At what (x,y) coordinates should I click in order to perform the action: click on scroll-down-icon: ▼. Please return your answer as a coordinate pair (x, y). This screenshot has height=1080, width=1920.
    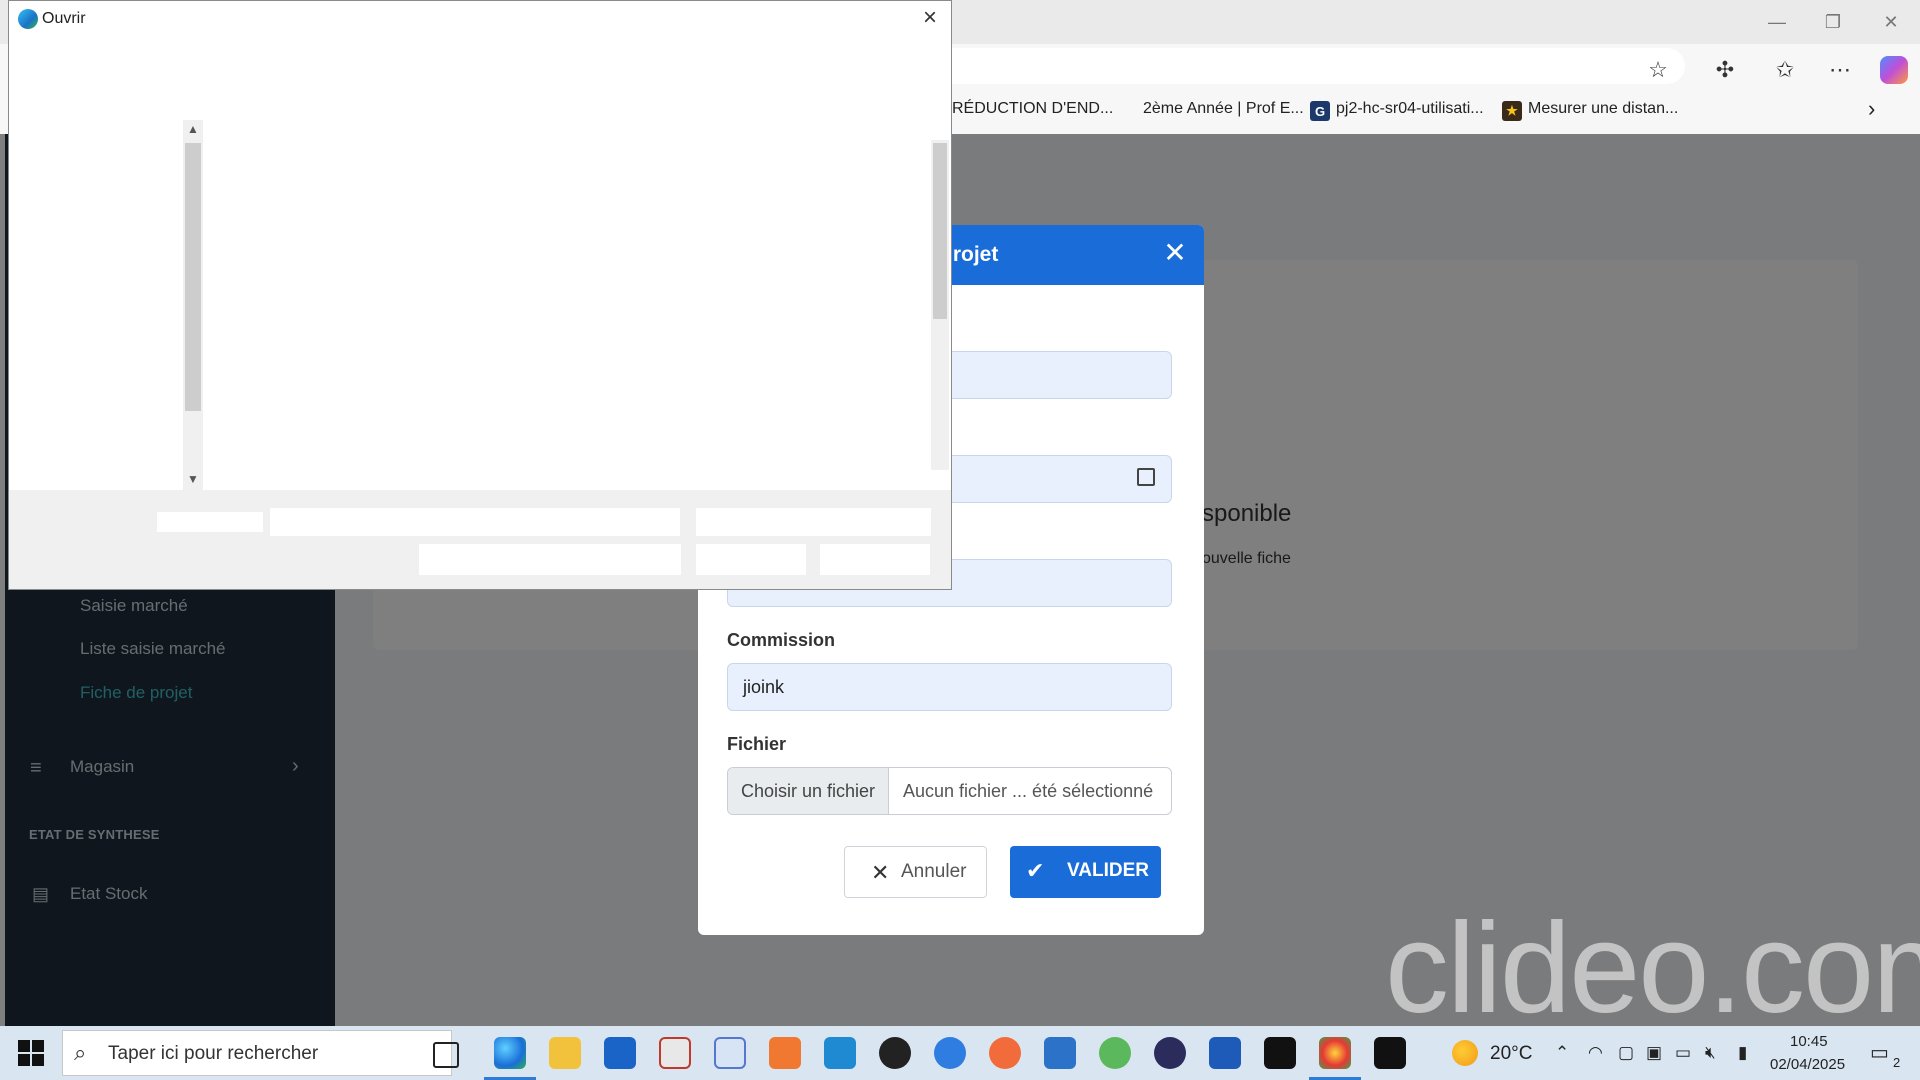
    Looking at the image, I should click on (193, 479).